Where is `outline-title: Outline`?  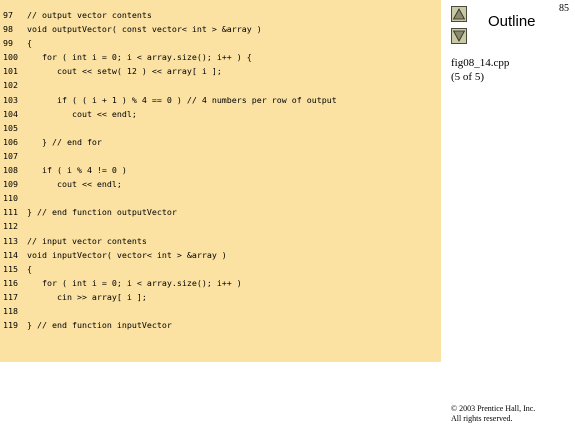
outline-title: Outline is located at coordinates (512, 21).